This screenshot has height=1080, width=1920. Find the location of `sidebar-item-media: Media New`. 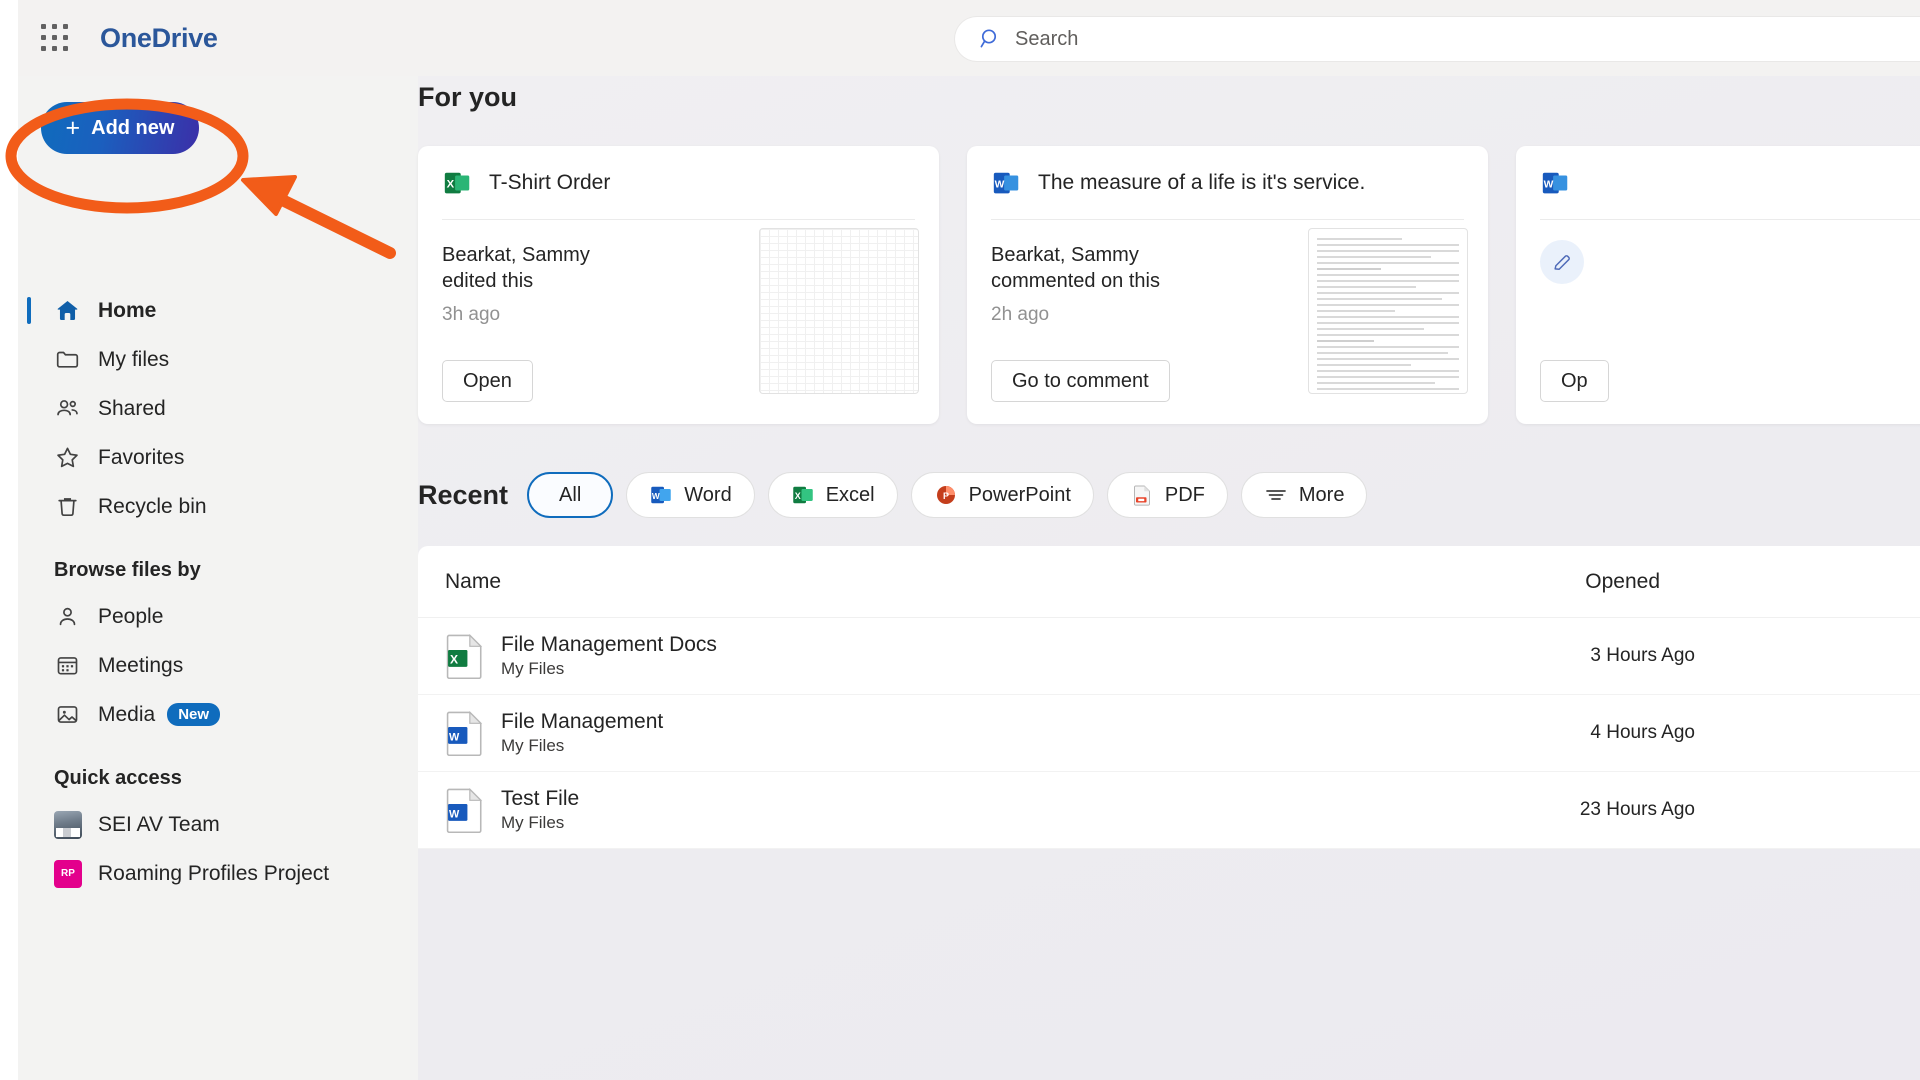

sidebar-item-media: Media New is located at coordinates (218, 714).